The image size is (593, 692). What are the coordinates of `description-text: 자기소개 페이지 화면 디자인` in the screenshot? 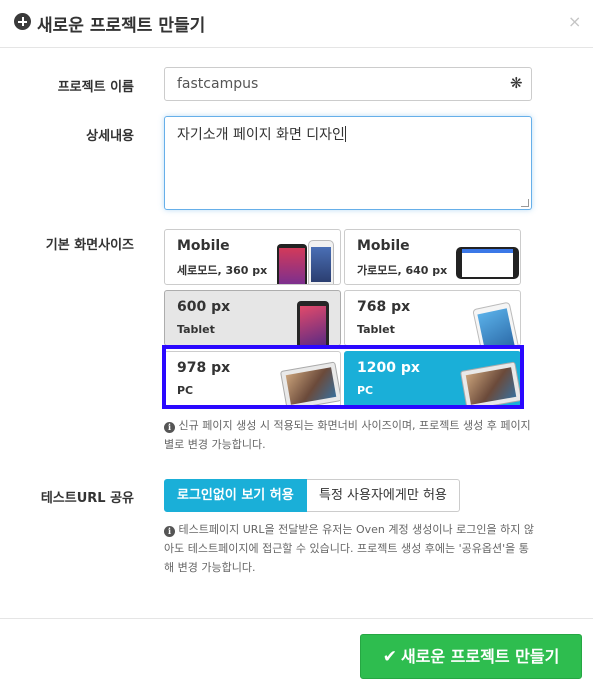 It's located at (261, 135).